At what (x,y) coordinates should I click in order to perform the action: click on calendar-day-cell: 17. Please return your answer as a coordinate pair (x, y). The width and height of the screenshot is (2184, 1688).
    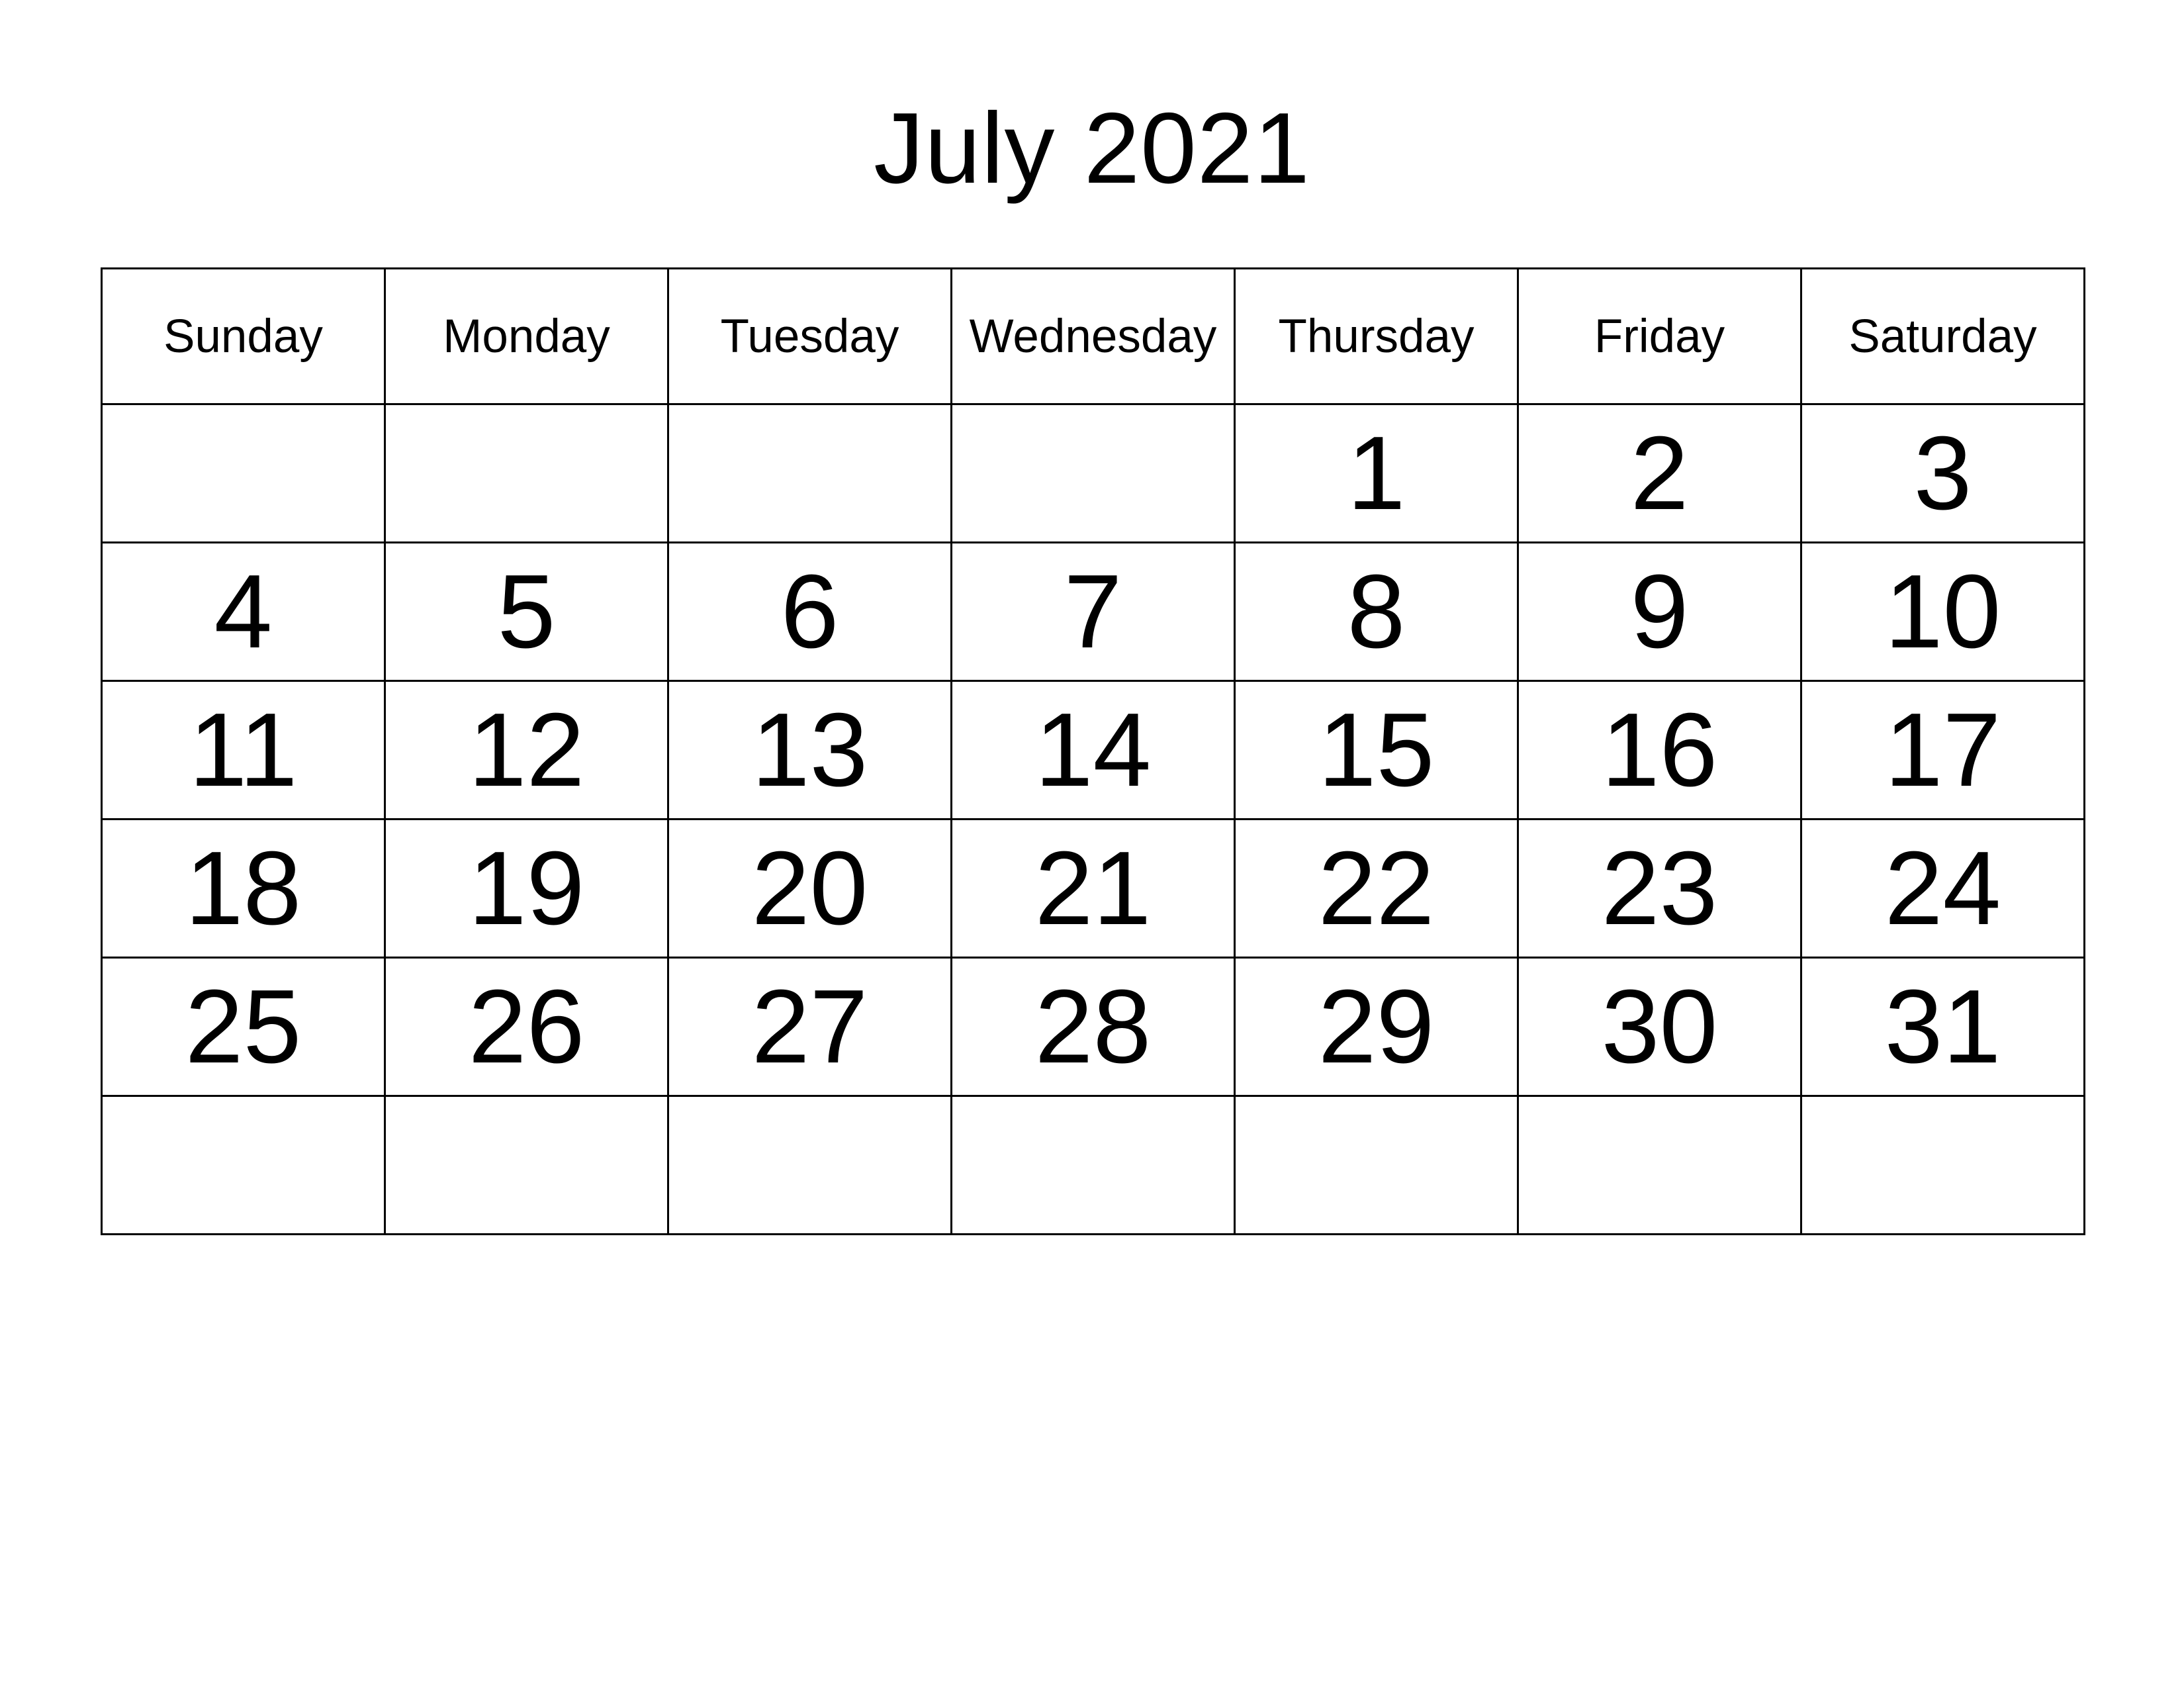
    Looking at the image, I should click on (1942, 750).